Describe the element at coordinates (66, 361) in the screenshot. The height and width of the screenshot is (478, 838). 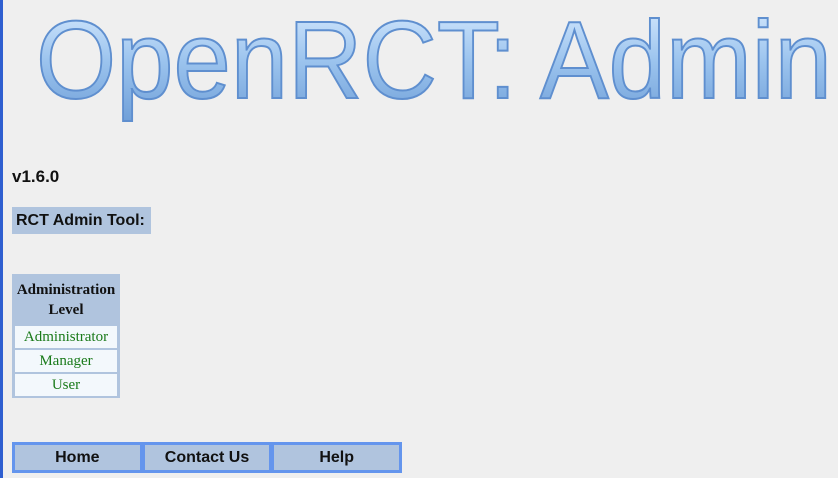
I see `level-link-manager: Manager` at that location.